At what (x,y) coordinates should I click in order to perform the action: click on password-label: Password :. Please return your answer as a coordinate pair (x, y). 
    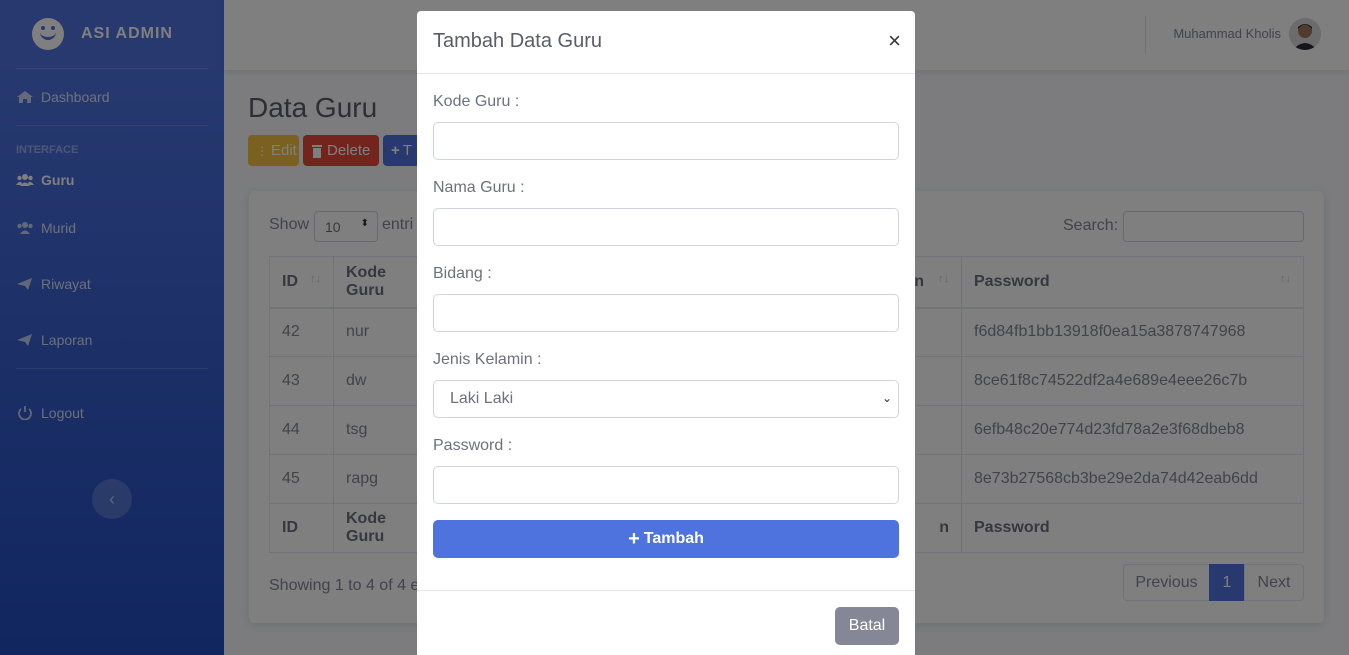
    Looking at the image, I should click on (473, 445).